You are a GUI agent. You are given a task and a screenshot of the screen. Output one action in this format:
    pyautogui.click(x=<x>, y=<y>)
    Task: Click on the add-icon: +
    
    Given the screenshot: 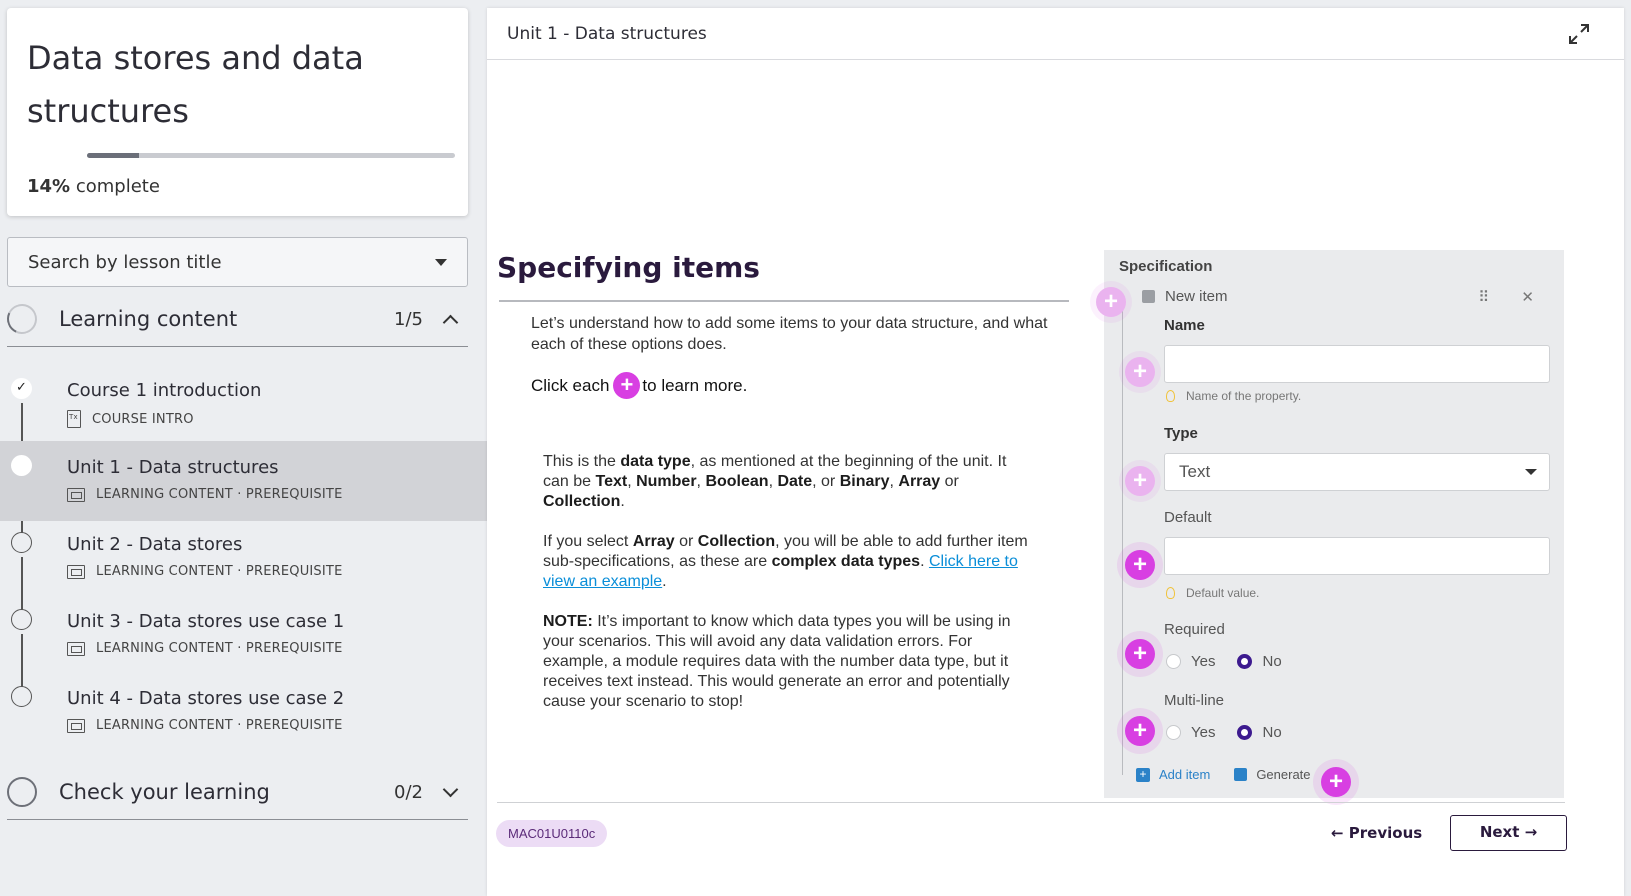 What is the action you would take?
    pyautogui.click(x=1143, y=774)
    